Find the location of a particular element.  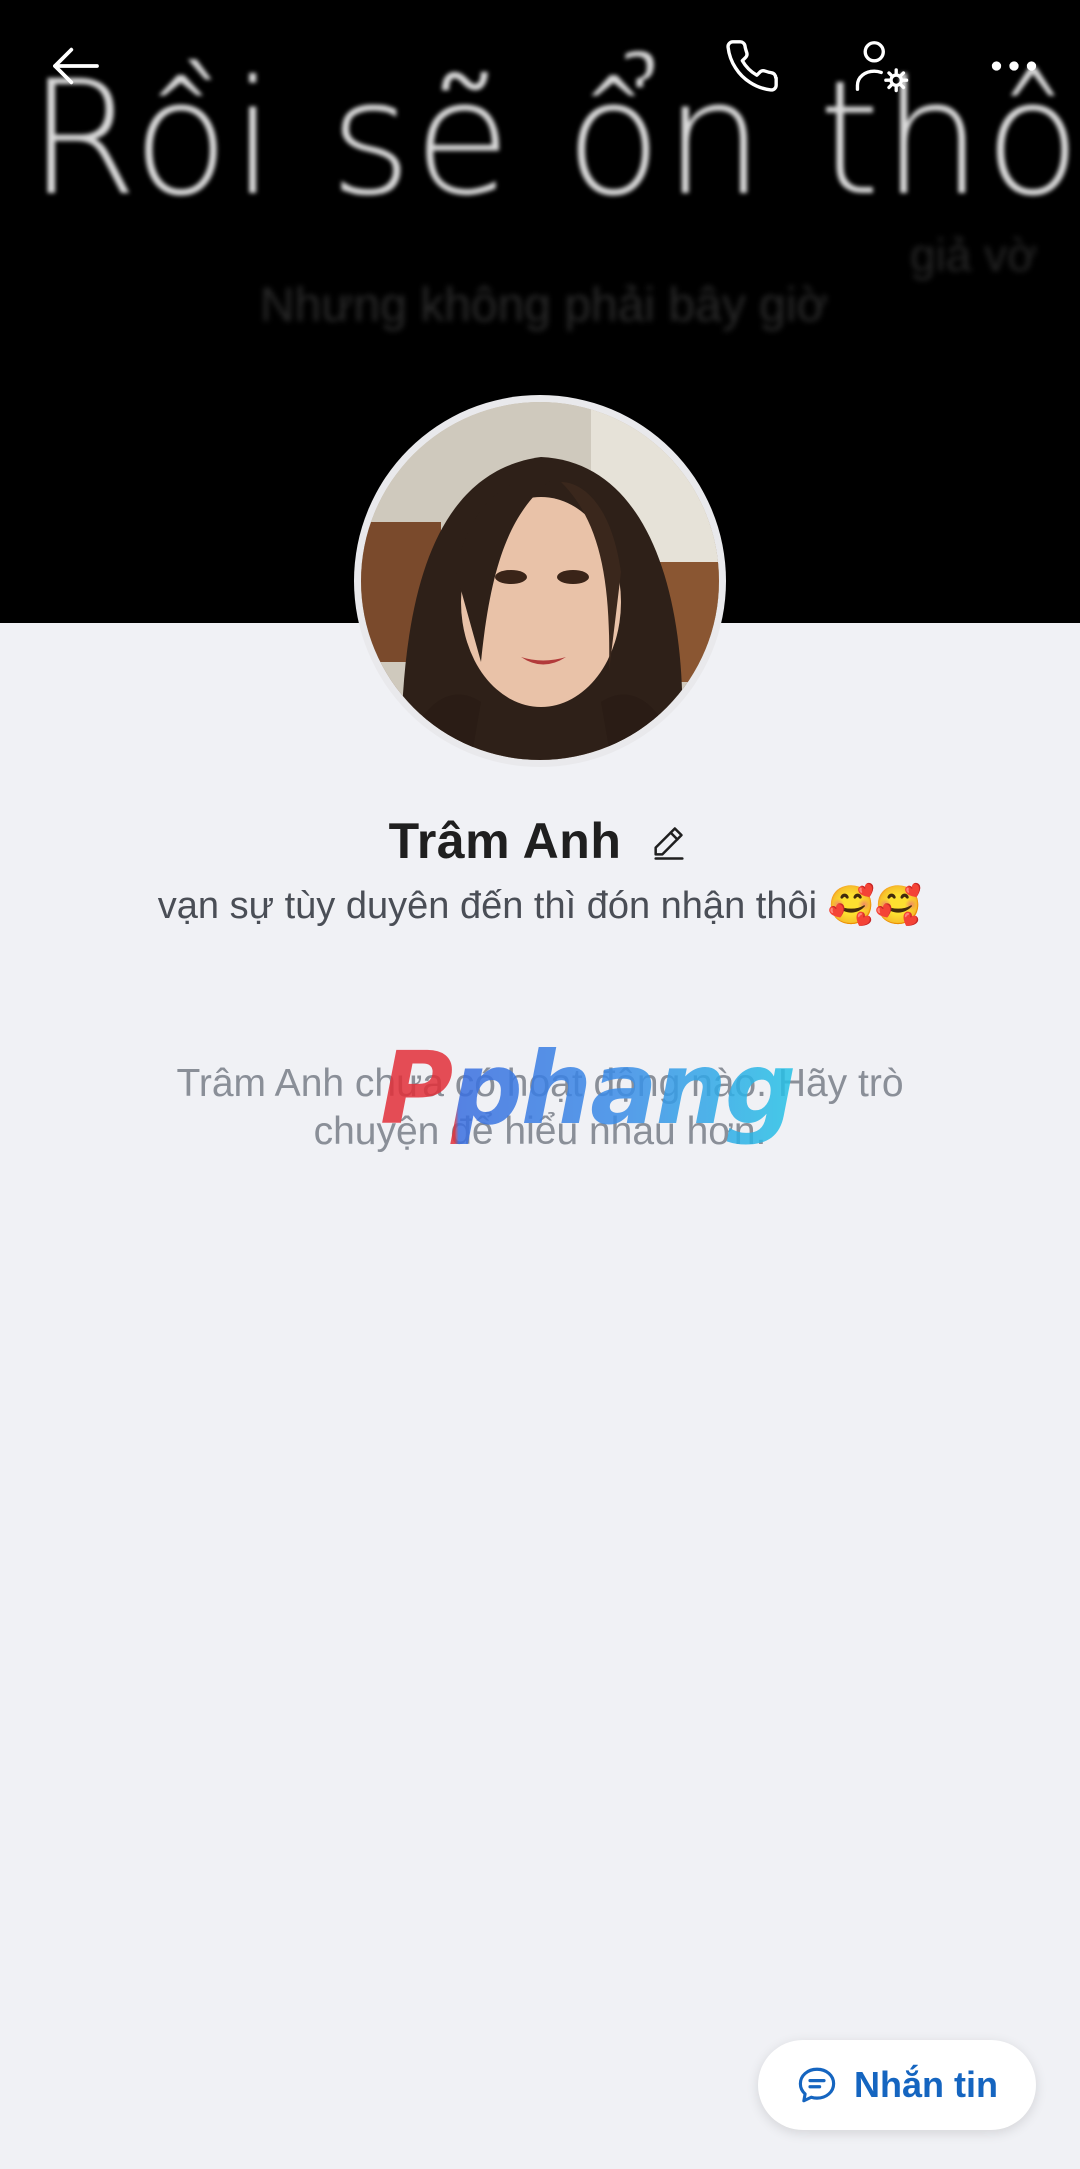

user-settings-icon is located at coordinates (882, 67).